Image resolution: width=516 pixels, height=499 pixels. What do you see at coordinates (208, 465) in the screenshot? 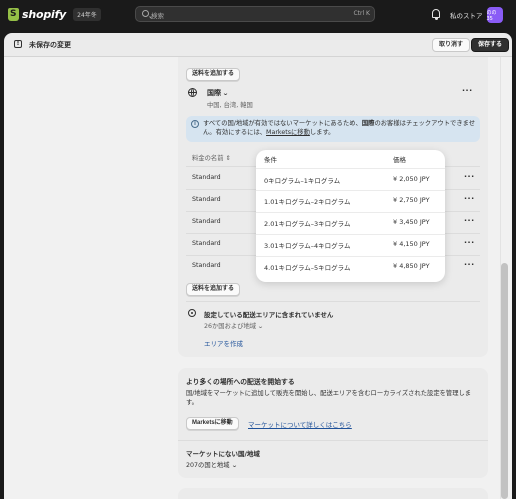
I see `not-in-market-count: 207の国と地域` at bounding box center [208, 465].